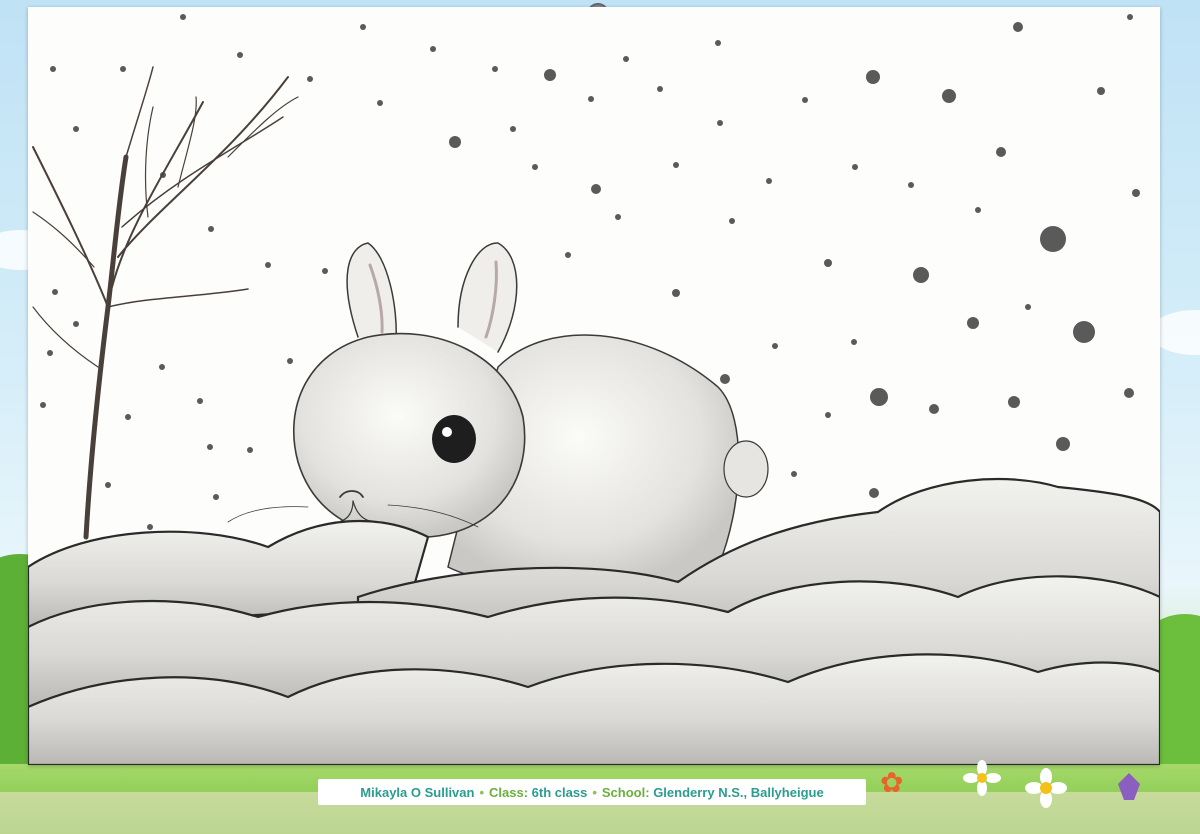 The height and width of the screenshot is (834, 1200). I want to click on purple-flower-icon, so click(1129, 786).